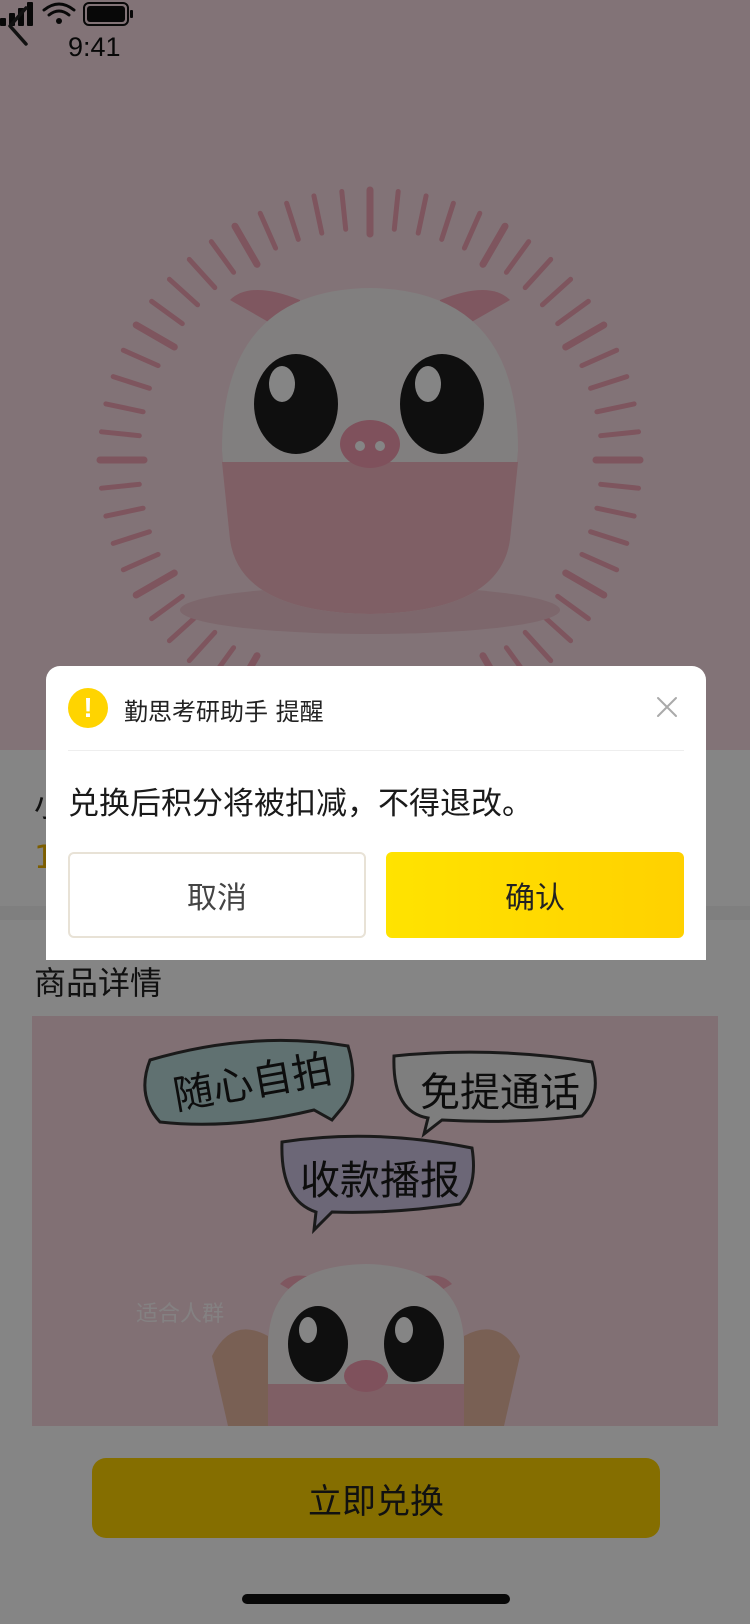 The height and width of the screenshot is (1624, 750). What do you see at coordinates (217, 895) in the screenshot?
I see `cancel-button: 取消` at bounding box center [217, 895].